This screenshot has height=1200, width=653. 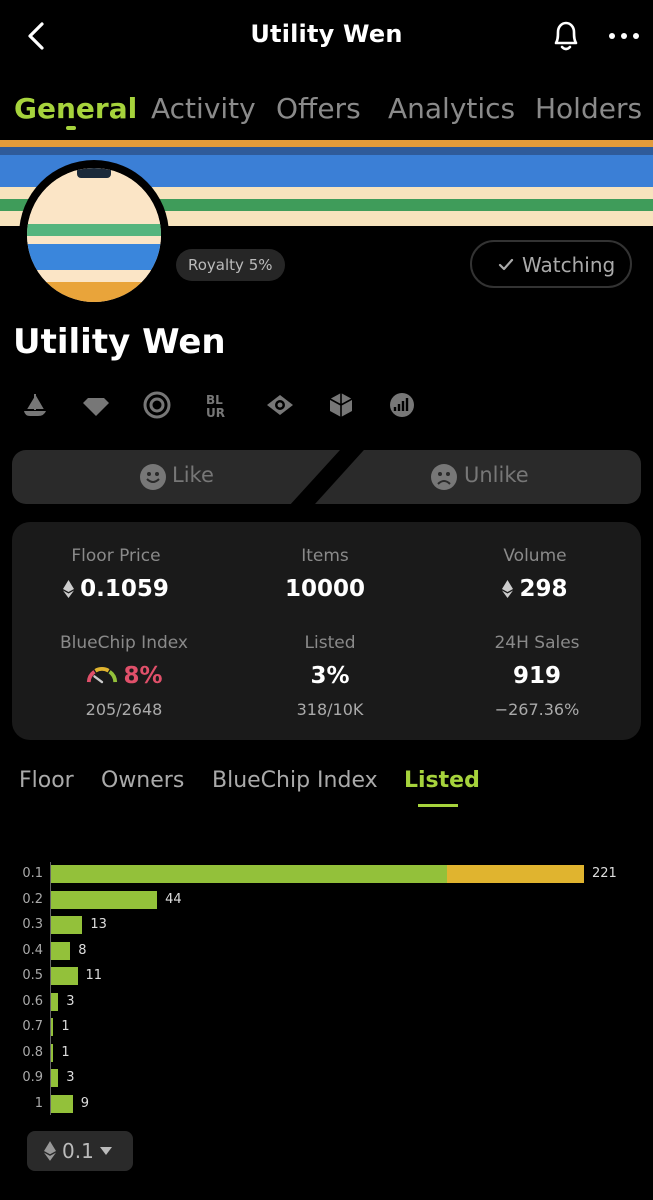 What do you see at coordinates (32, 975) in the screenshot?
I see `chart-category-label: 0.5` at bounding box center [32, 975].